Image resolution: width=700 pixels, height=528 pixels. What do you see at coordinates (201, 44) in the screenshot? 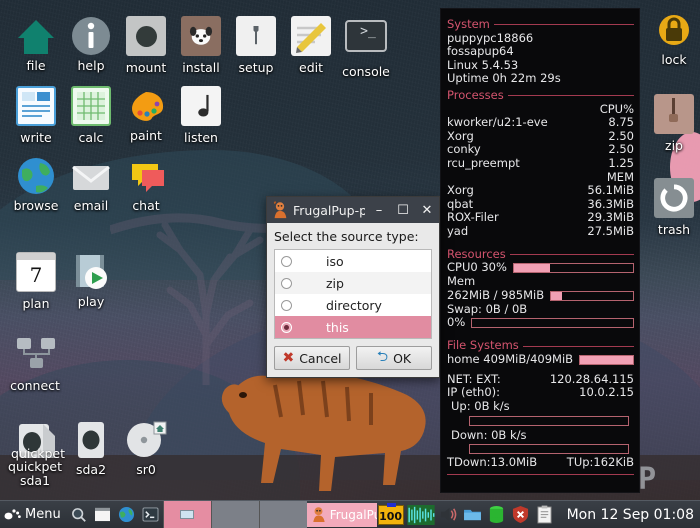
I see `desktop-icon-install: install` at bounding box center [201, 44].